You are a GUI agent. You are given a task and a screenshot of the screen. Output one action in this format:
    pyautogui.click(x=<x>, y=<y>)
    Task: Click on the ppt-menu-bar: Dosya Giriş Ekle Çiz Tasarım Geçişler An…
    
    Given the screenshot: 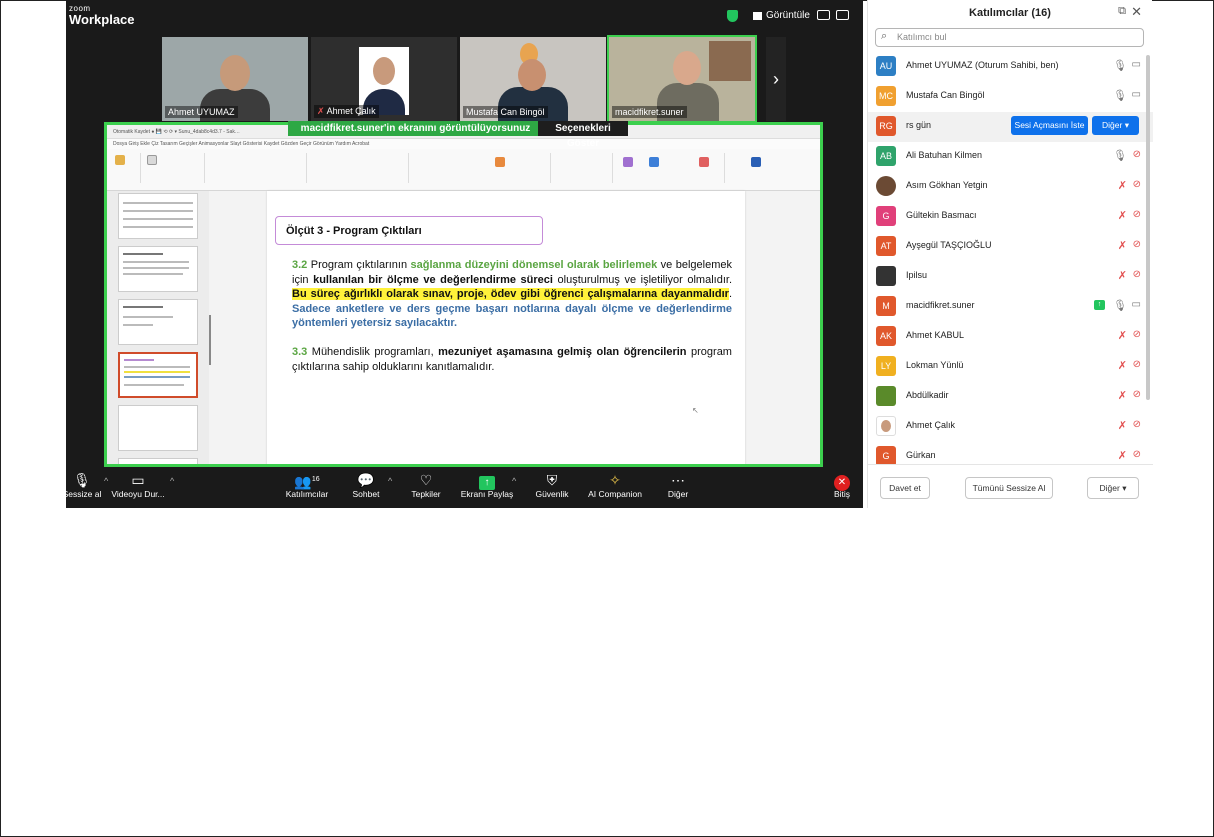 What is the action you would take?
    pyautogui.click(x=463, y=144)
    